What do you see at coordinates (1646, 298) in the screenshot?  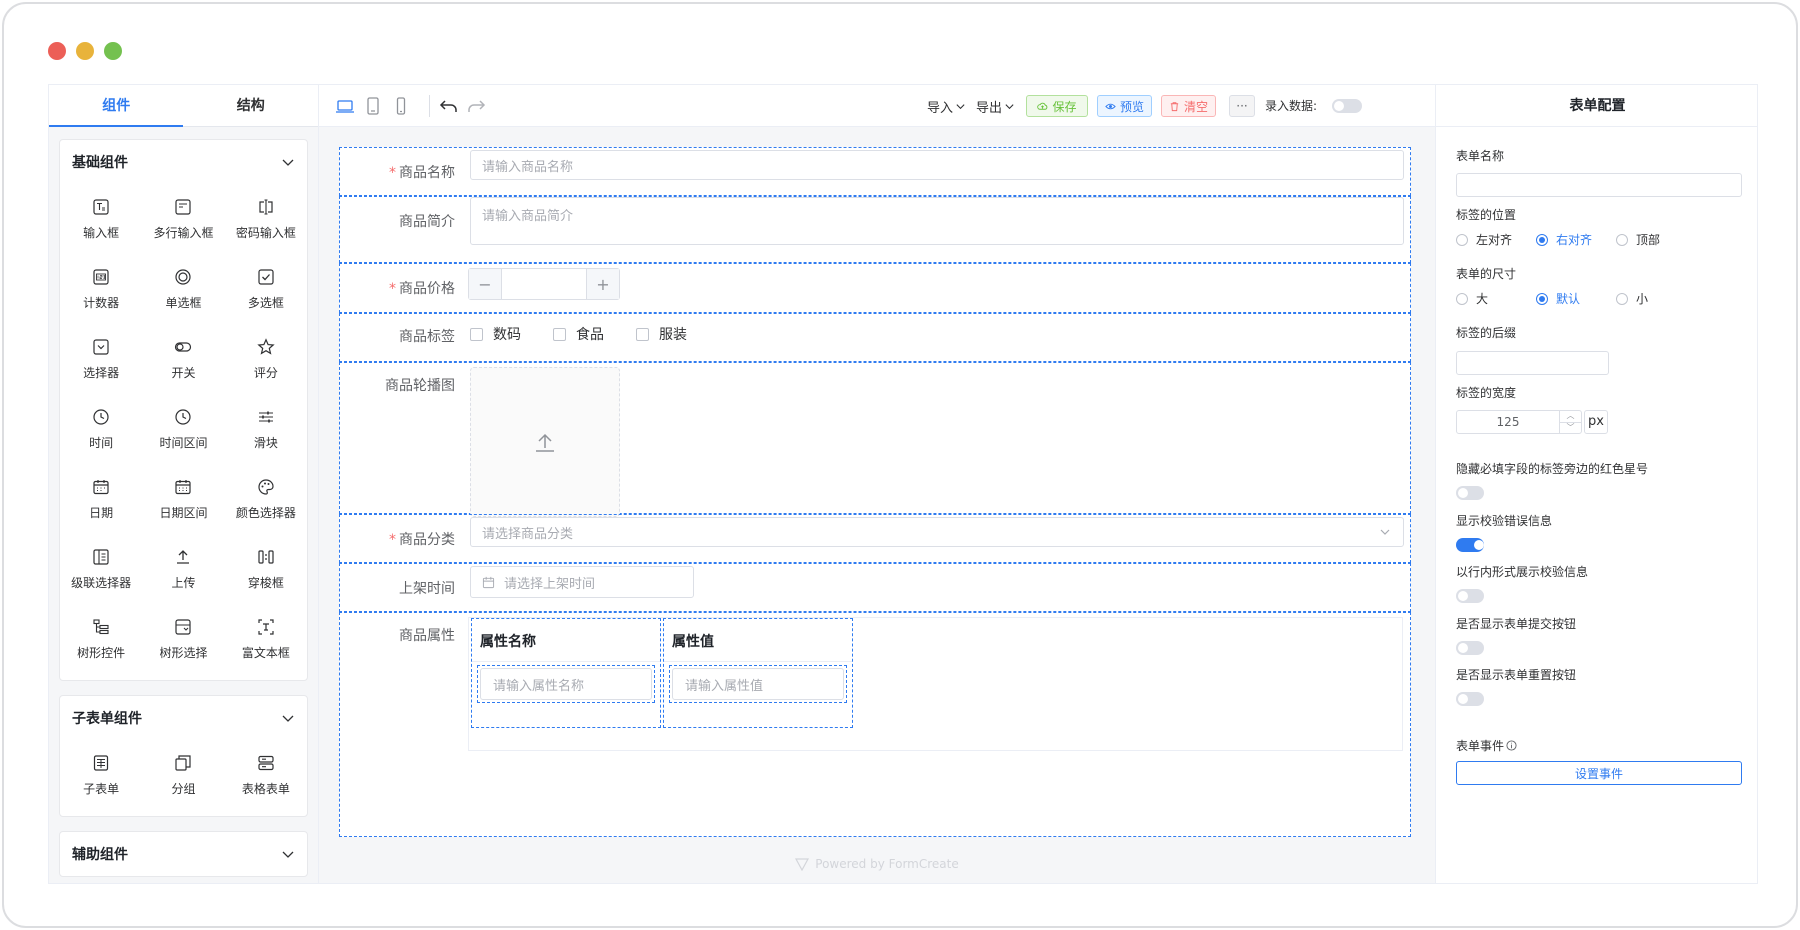 I see `form-size-option-2: 小` at bounding box center [1646, 298].